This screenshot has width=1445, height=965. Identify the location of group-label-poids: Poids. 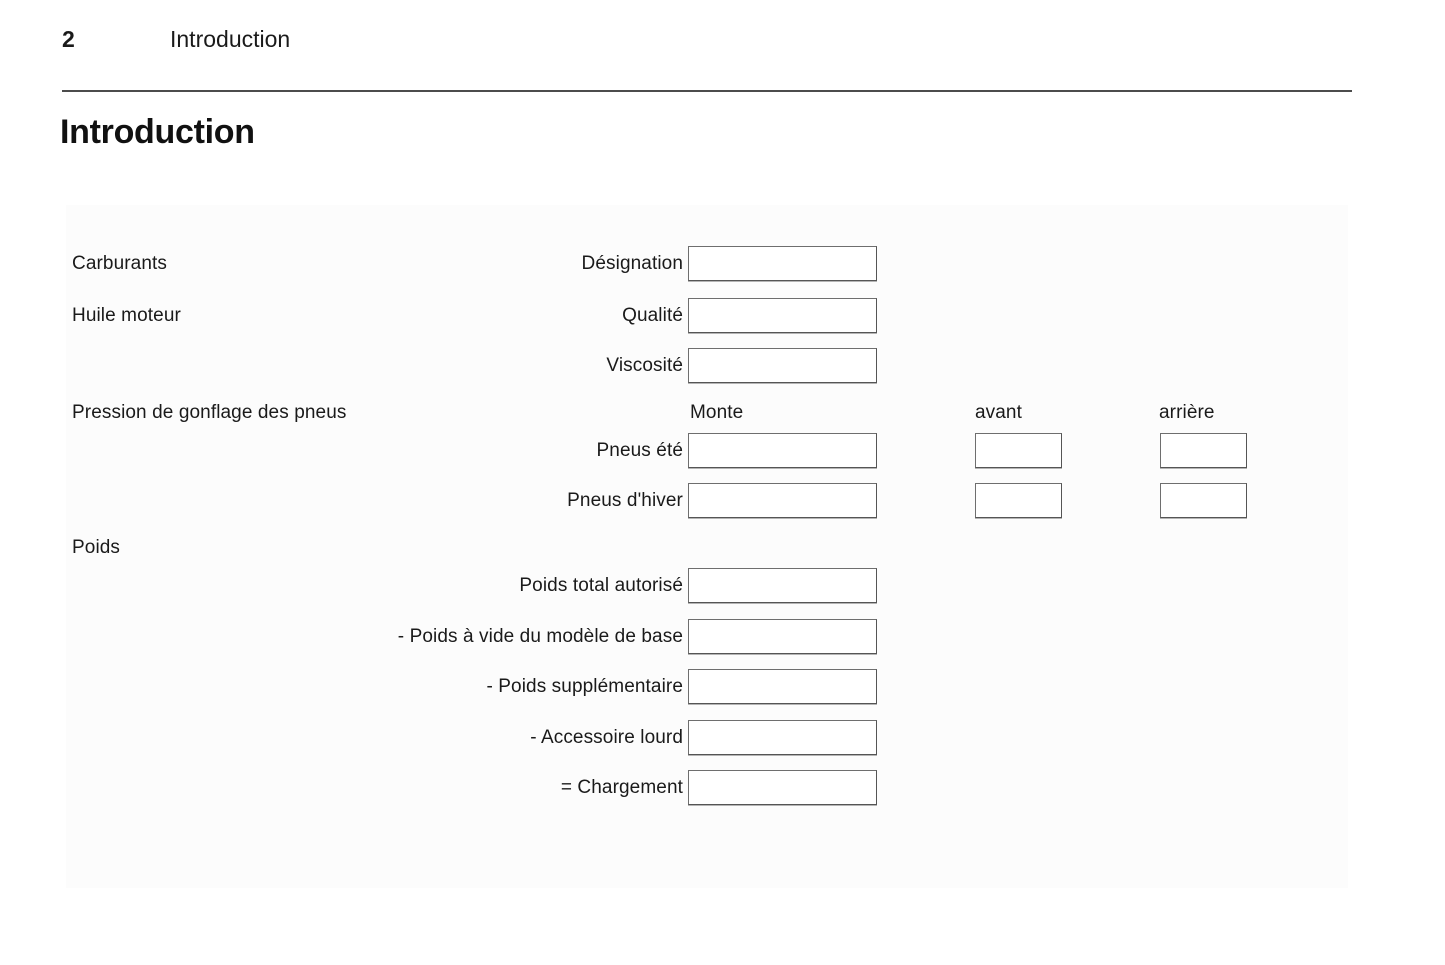
(96, 547).